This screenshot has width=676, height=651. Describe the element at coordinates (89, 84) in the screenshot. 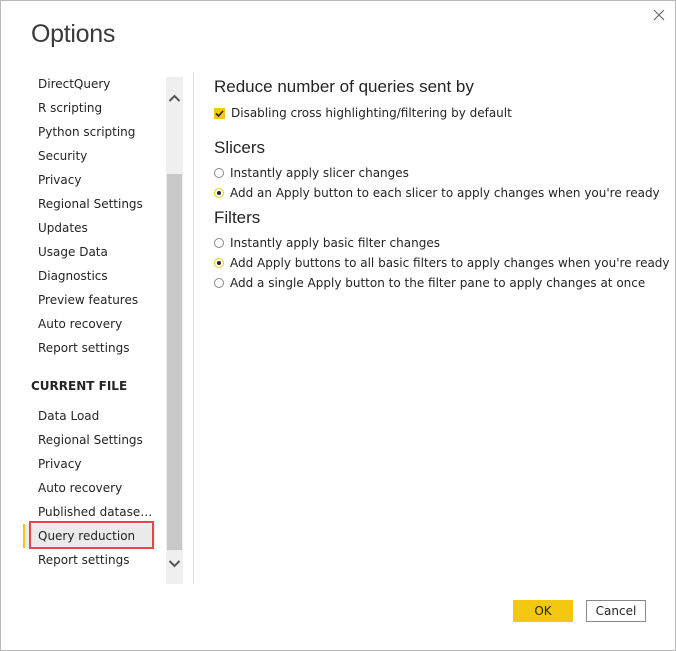

I see `nav-item-directquery: DirectQuery` at that location.